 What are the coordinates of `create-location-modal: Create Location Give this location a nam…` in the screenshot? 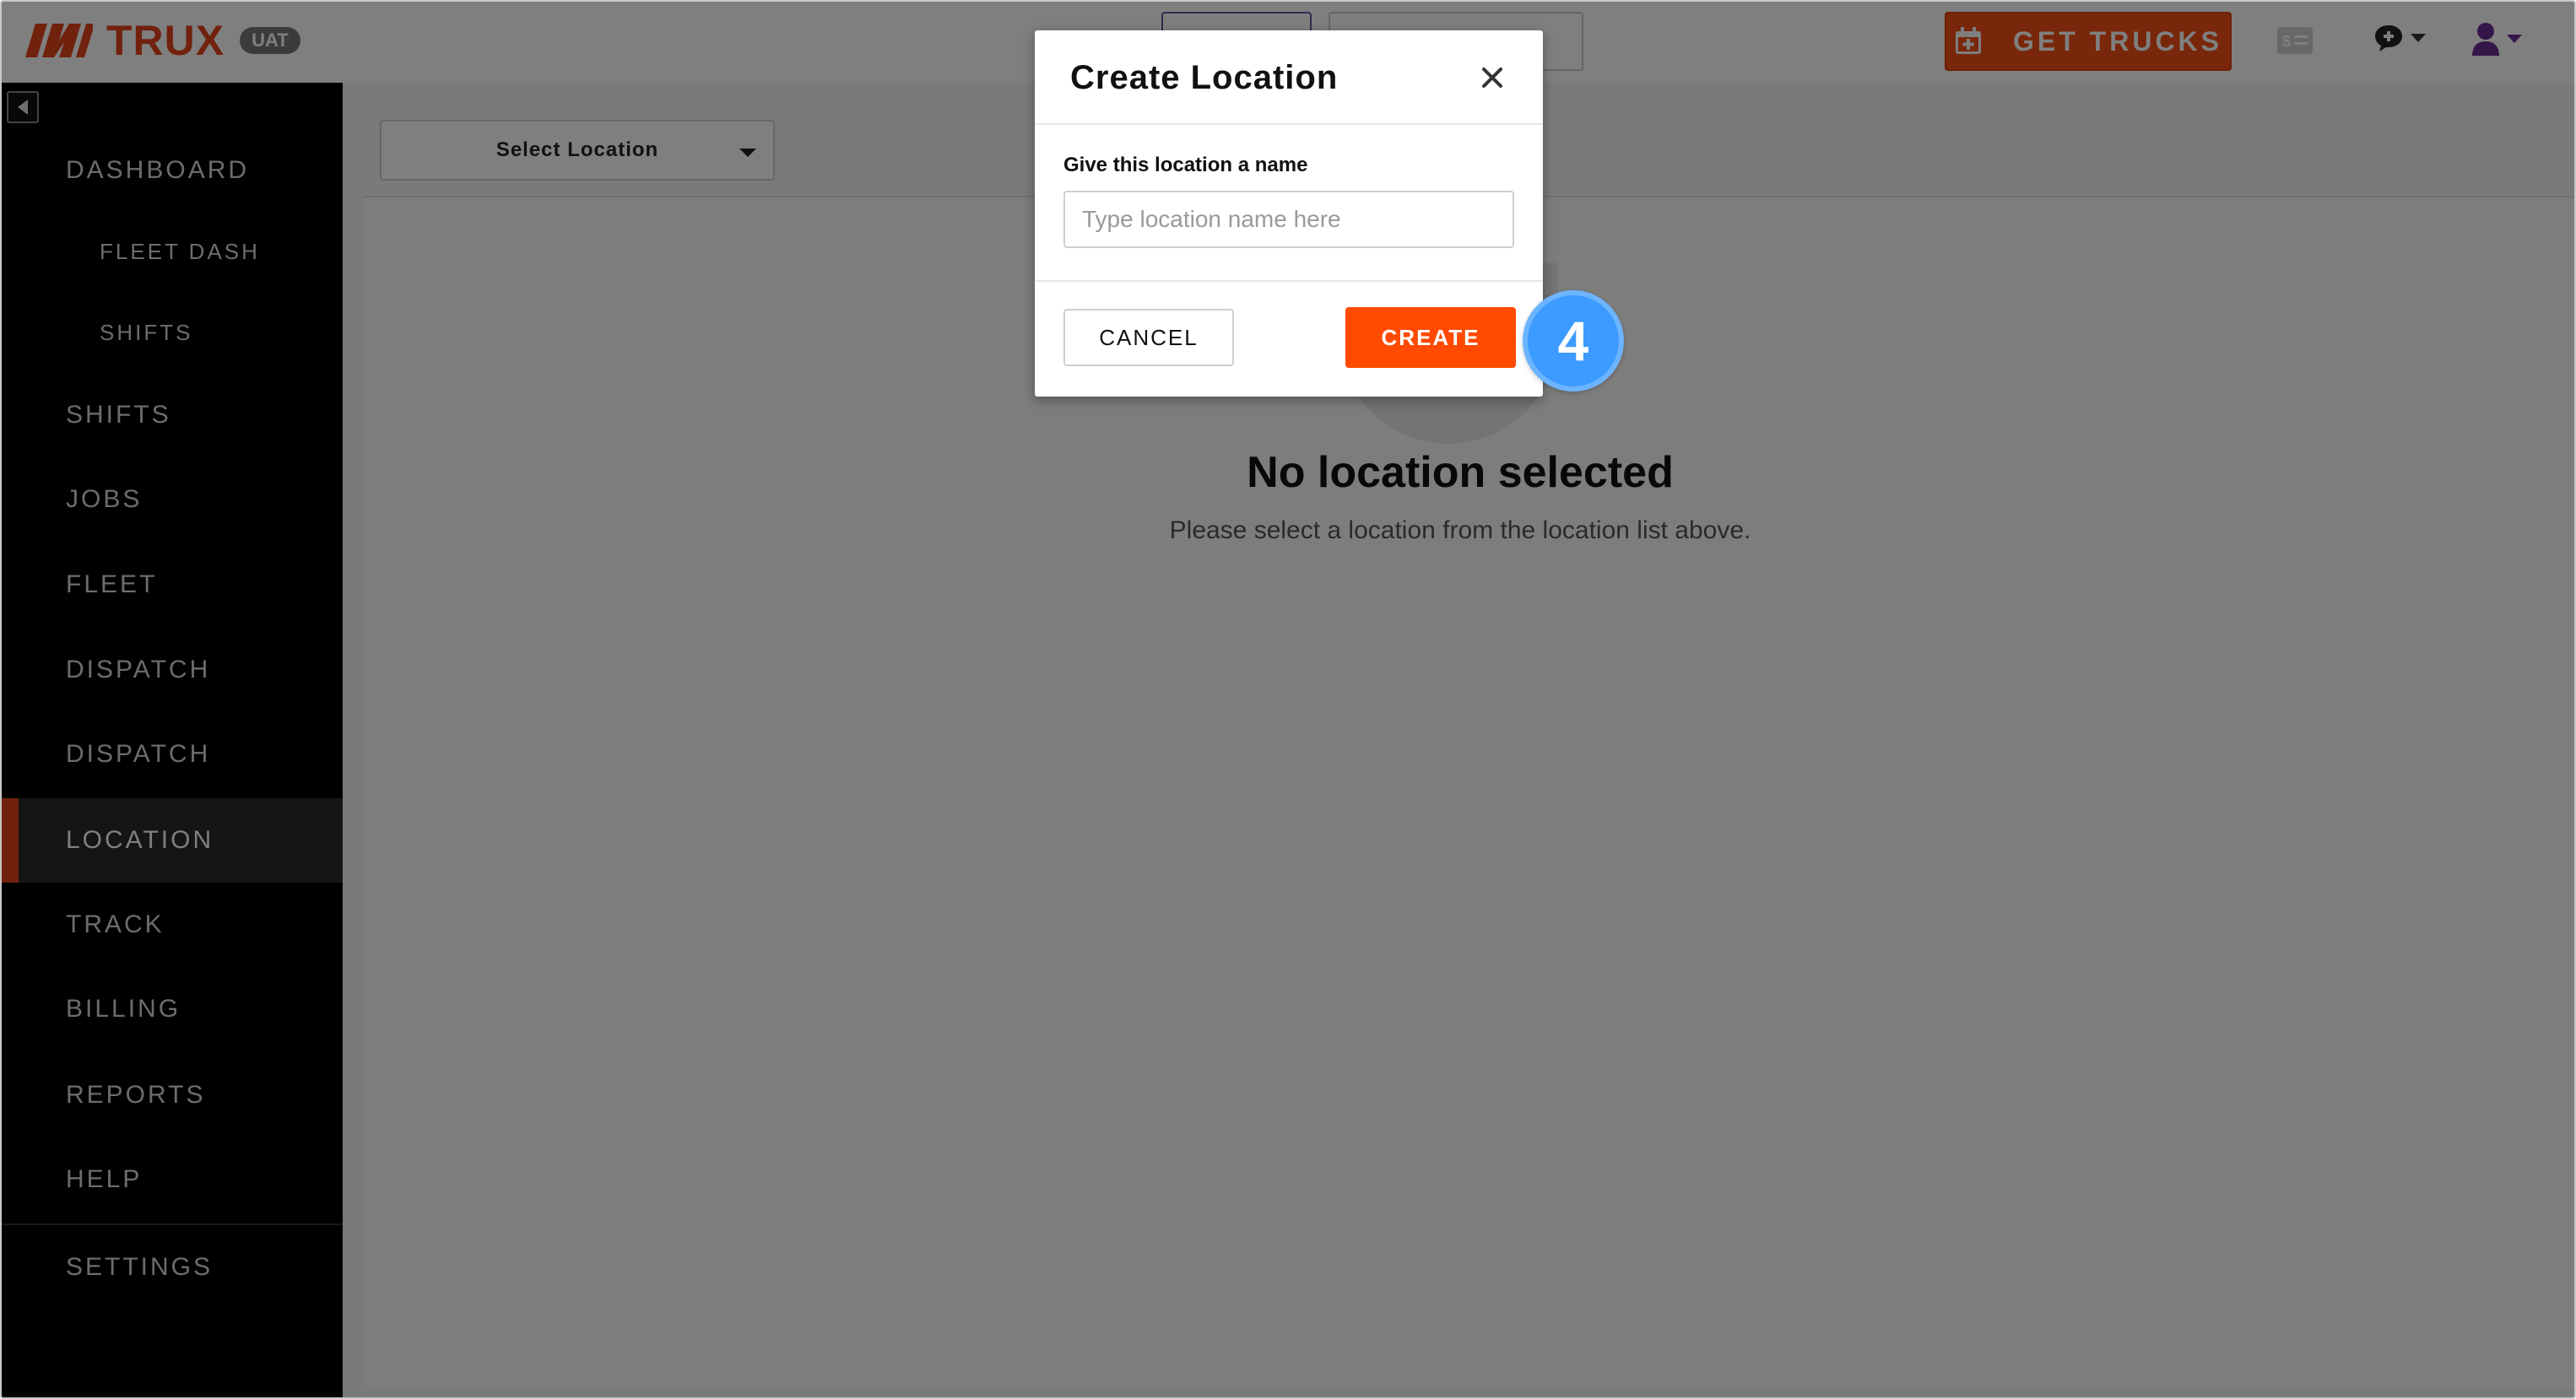 It's located at (1289, 214).